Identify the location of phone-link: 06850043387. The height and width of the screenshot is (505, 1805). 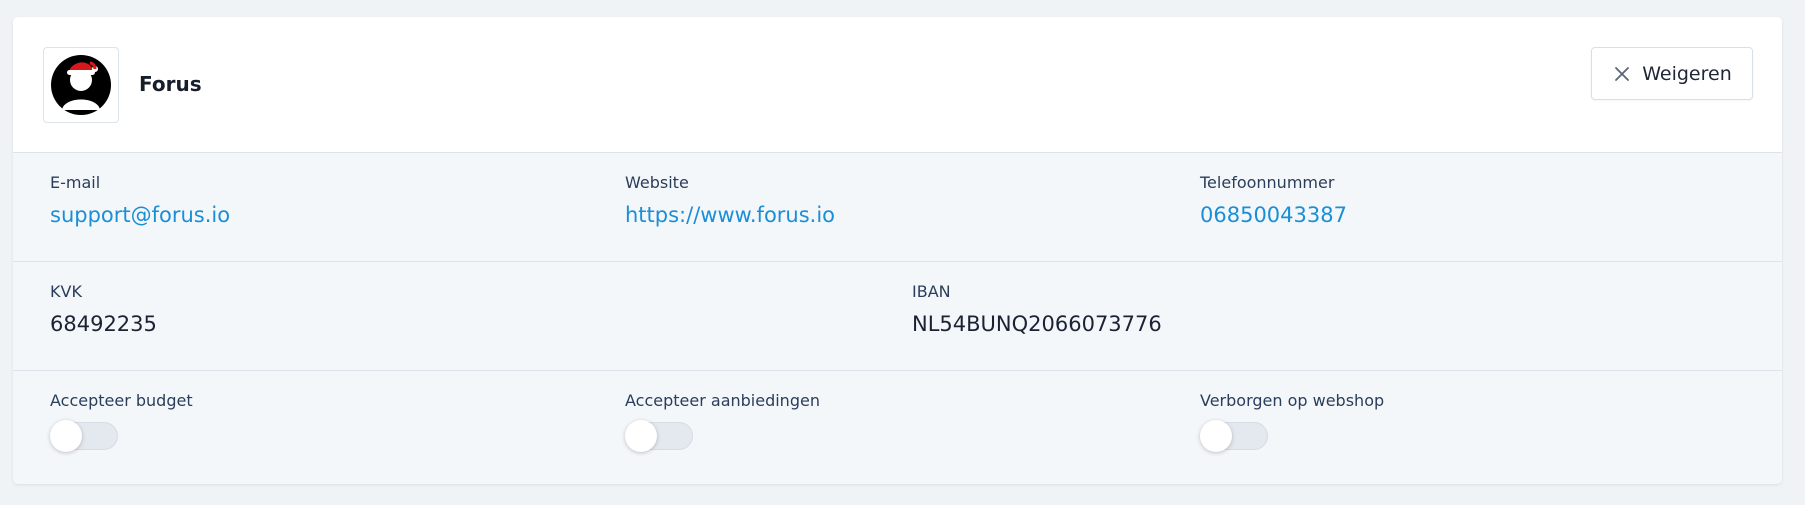
(1273, 215).